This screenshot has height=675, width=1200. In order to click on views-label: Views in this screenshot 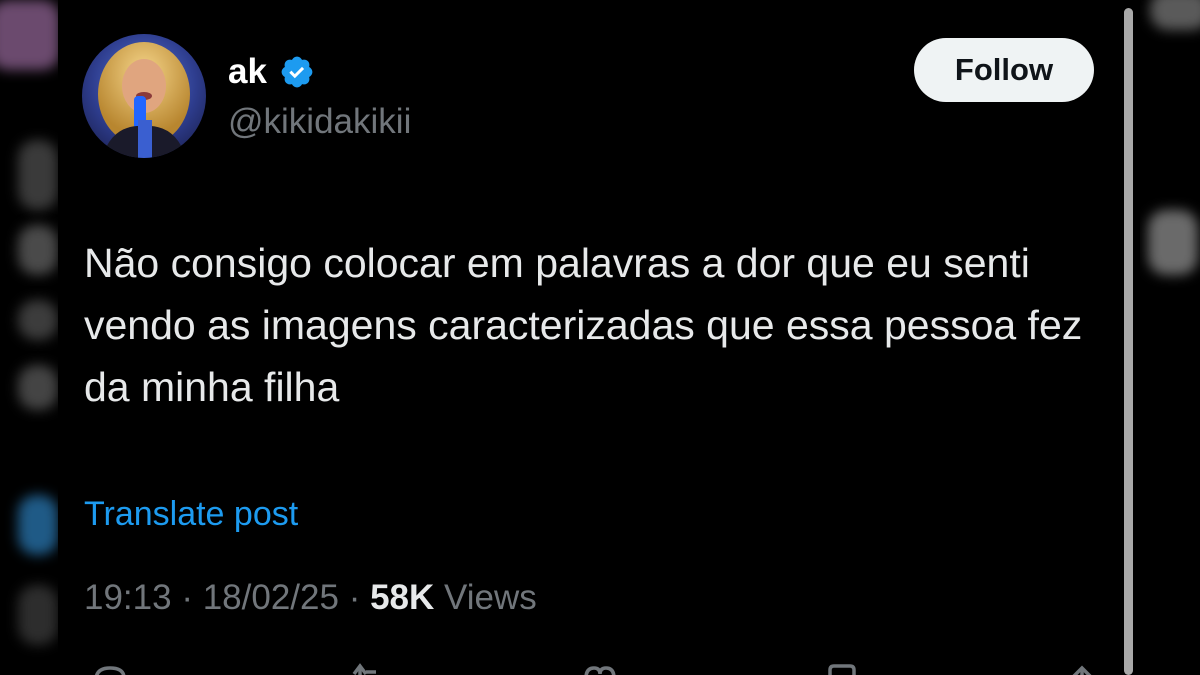, I will do `click(490, 597)`.